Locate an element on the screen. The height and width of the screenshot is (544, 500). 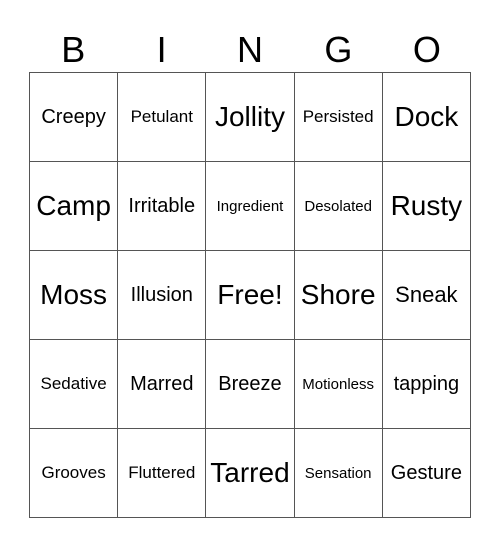
bingo-cell: Dock is located at coordinates (426, 117).